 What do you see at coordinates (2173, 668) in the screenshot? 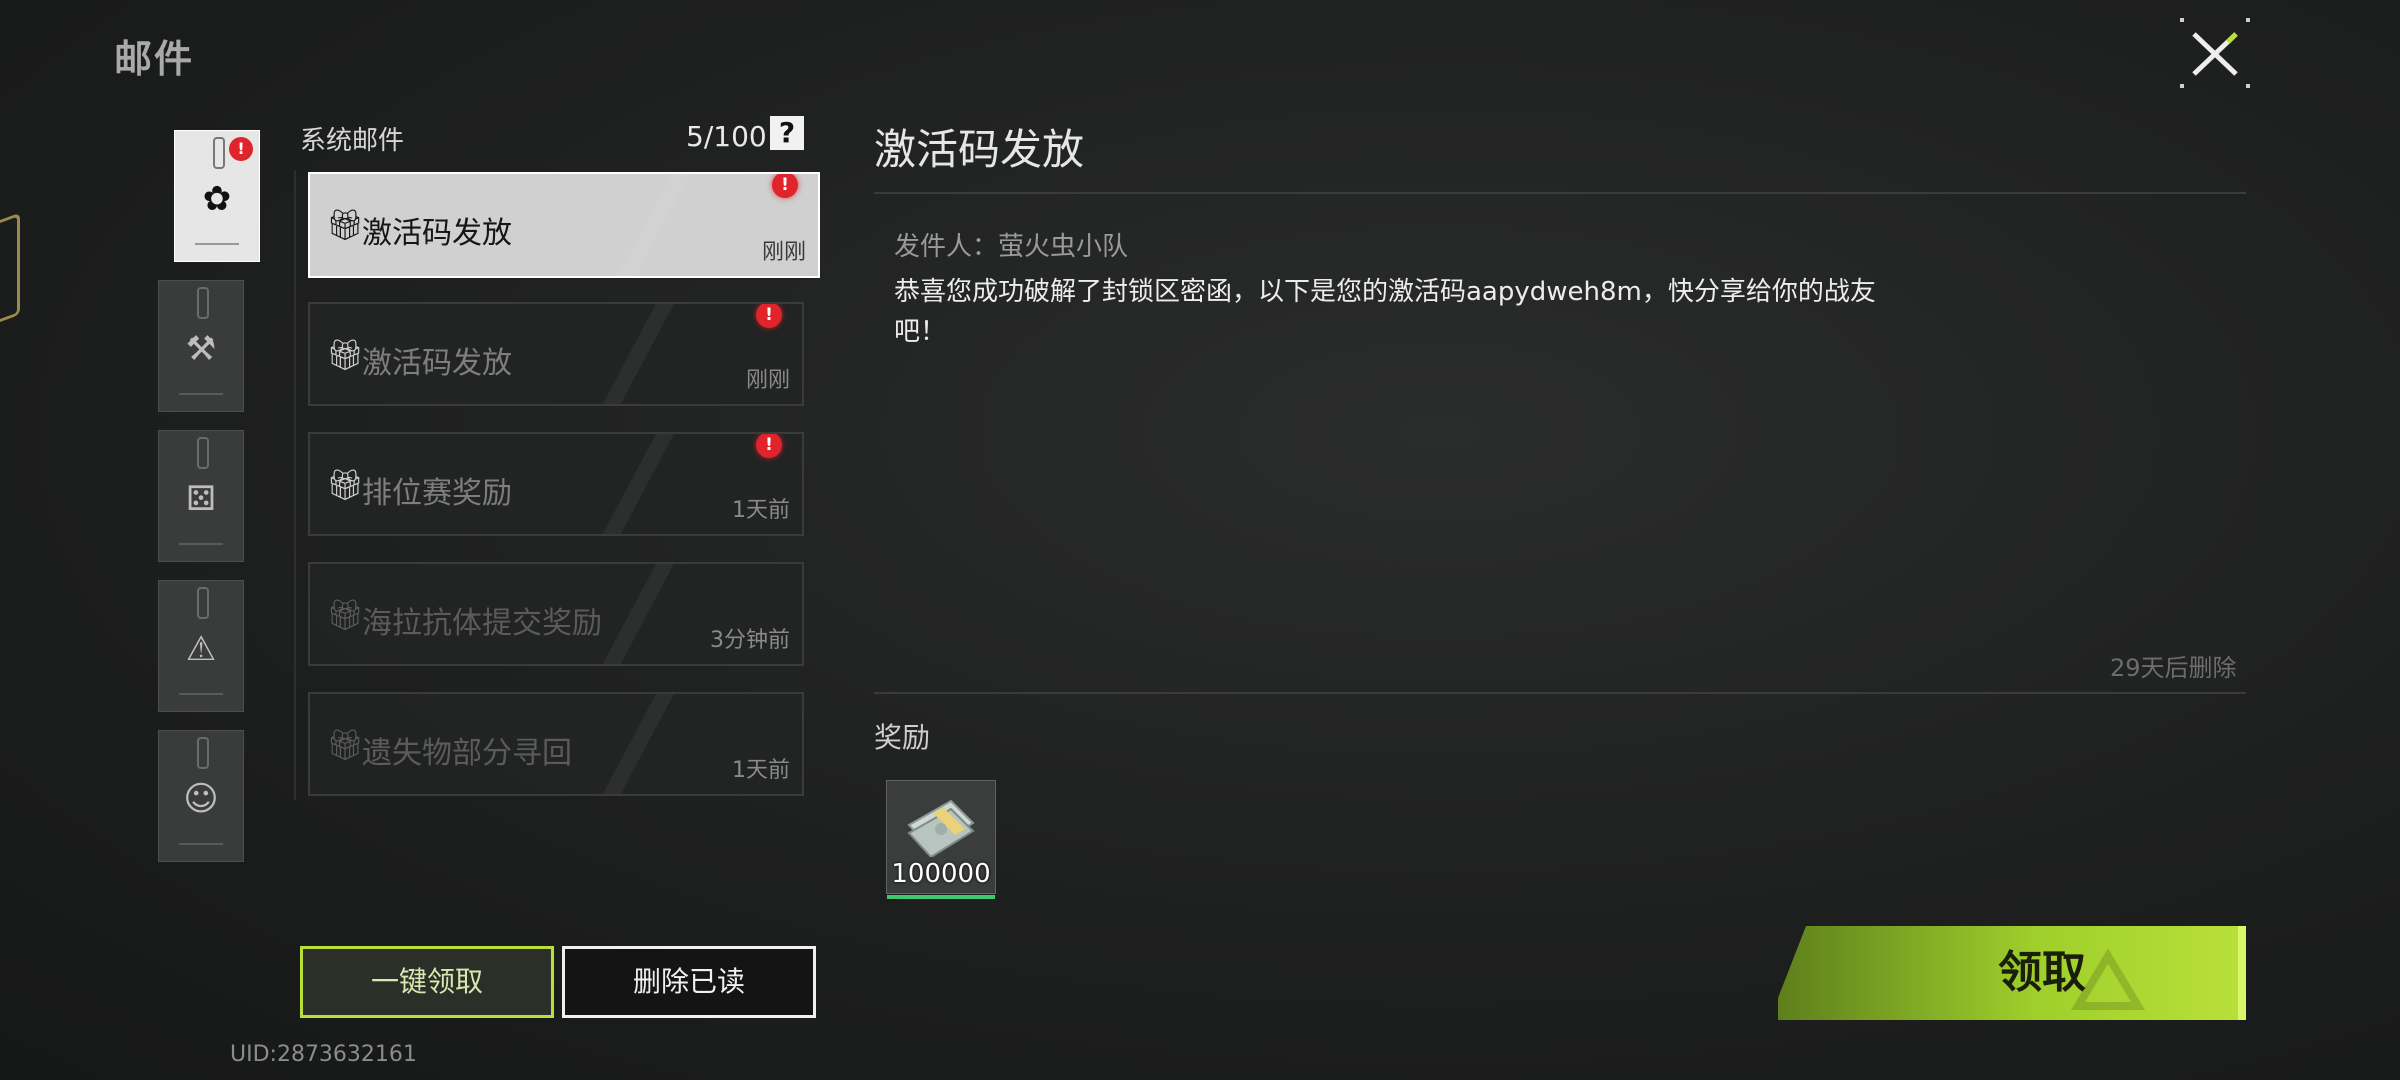
I see `expire-notice: 29天后删除` at bounding box center [2173, 668].